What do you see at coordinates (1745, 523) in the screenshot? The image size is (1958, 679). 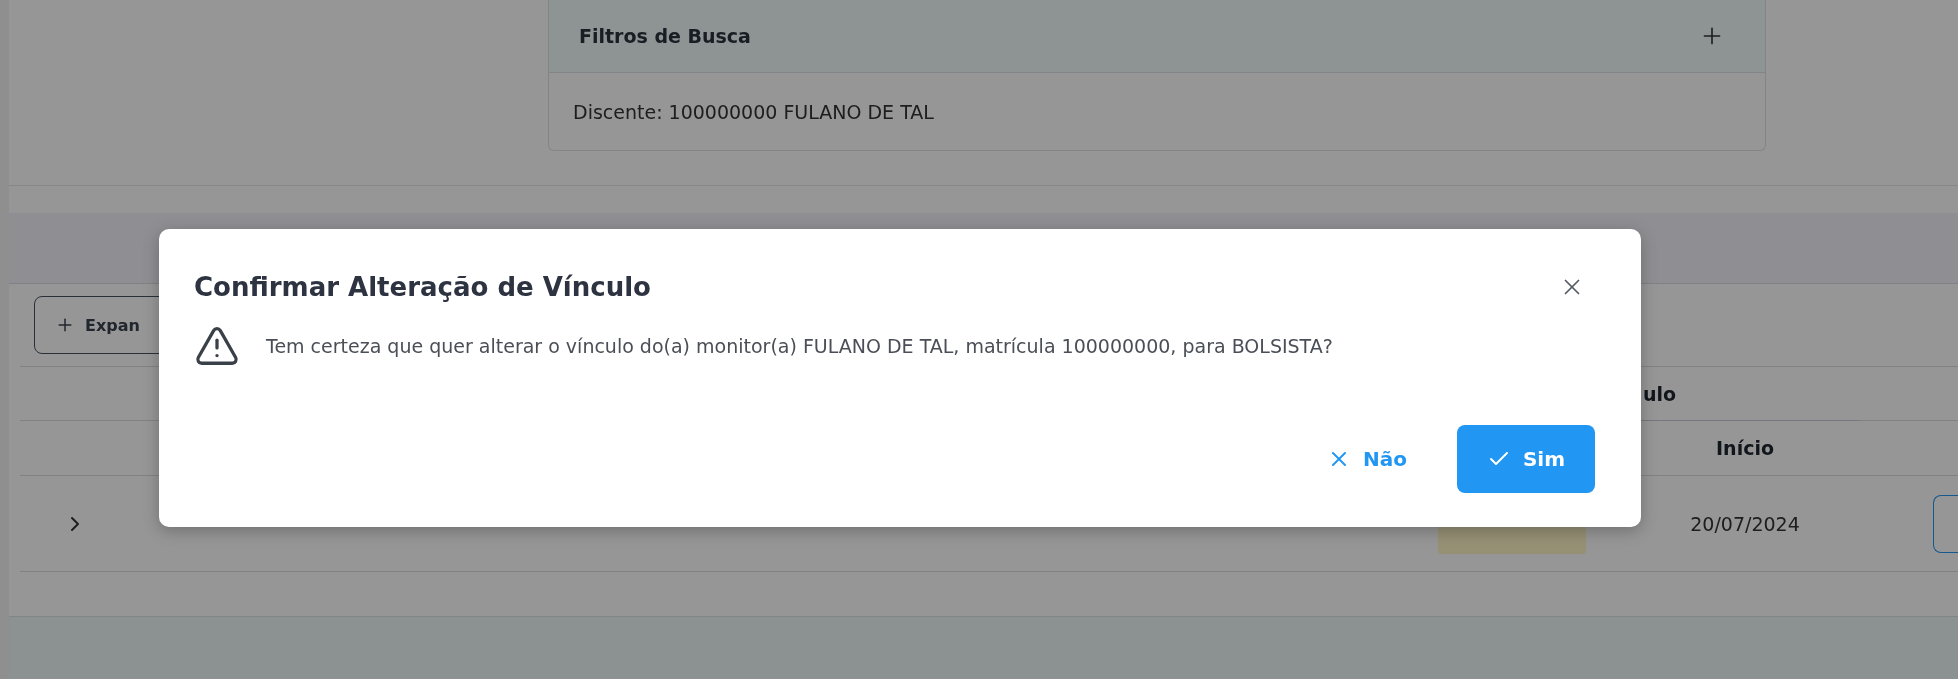 I see `date-cell-text: 20/07/2024` at bounding box center [1745, 523].